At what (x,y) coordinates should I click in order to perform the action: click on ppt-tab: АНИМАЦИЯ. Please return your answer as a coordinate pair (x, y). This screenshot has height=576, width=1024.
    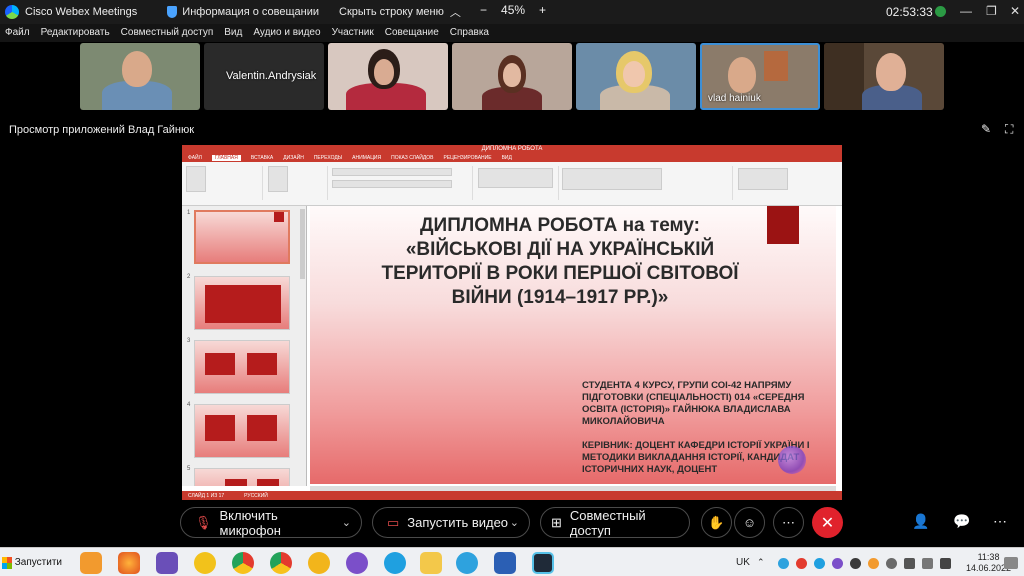
    Looking at the image, I should click on (366, 158).